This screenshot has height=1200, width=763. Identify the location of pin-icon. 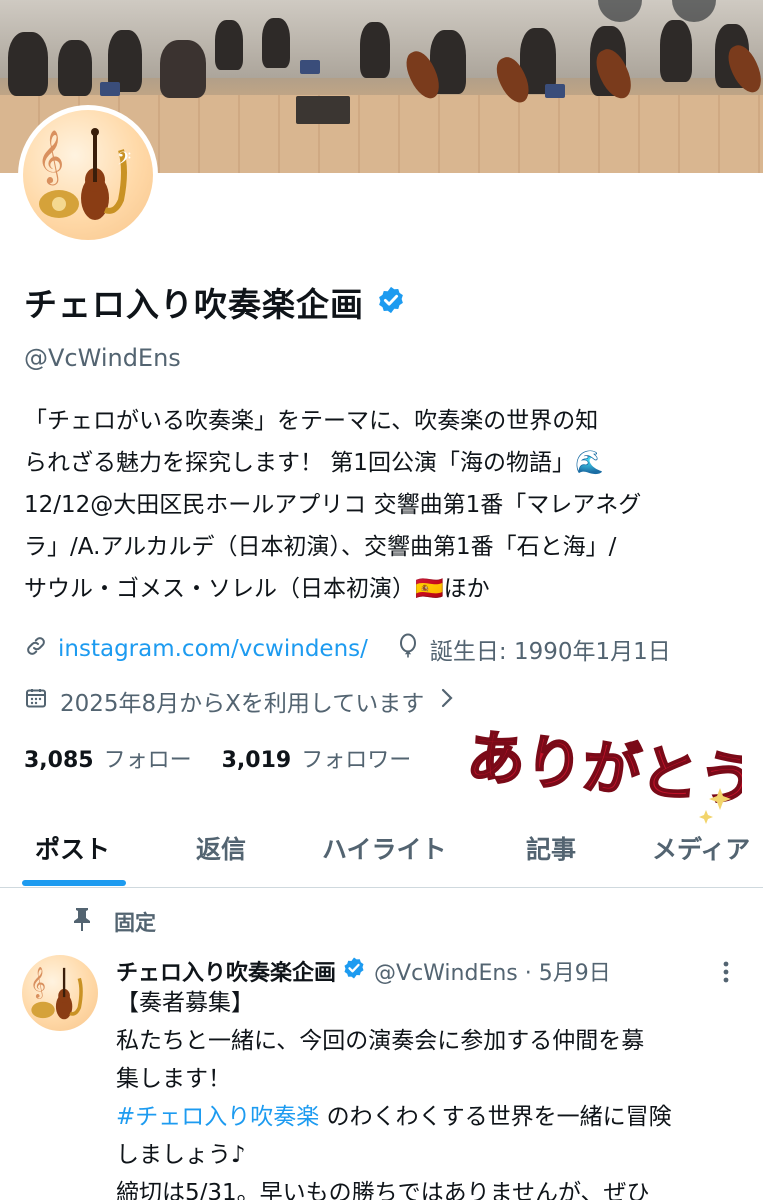
(82, 921).